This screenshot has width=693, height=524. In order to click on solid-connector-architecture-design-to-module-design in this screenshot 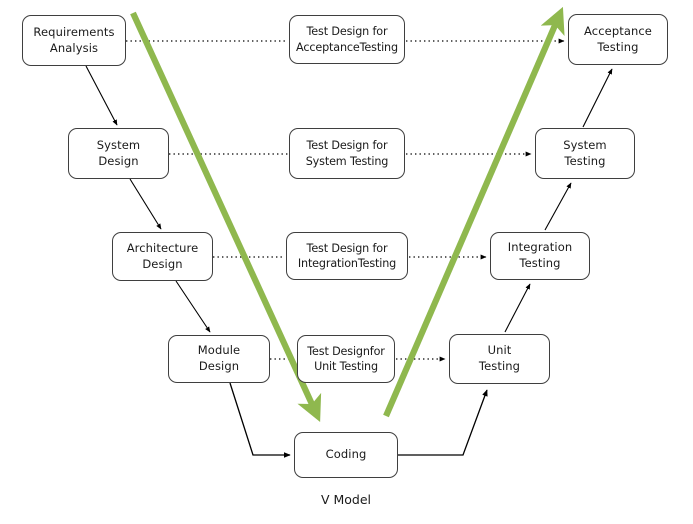, I will do `click(193, 306)`.